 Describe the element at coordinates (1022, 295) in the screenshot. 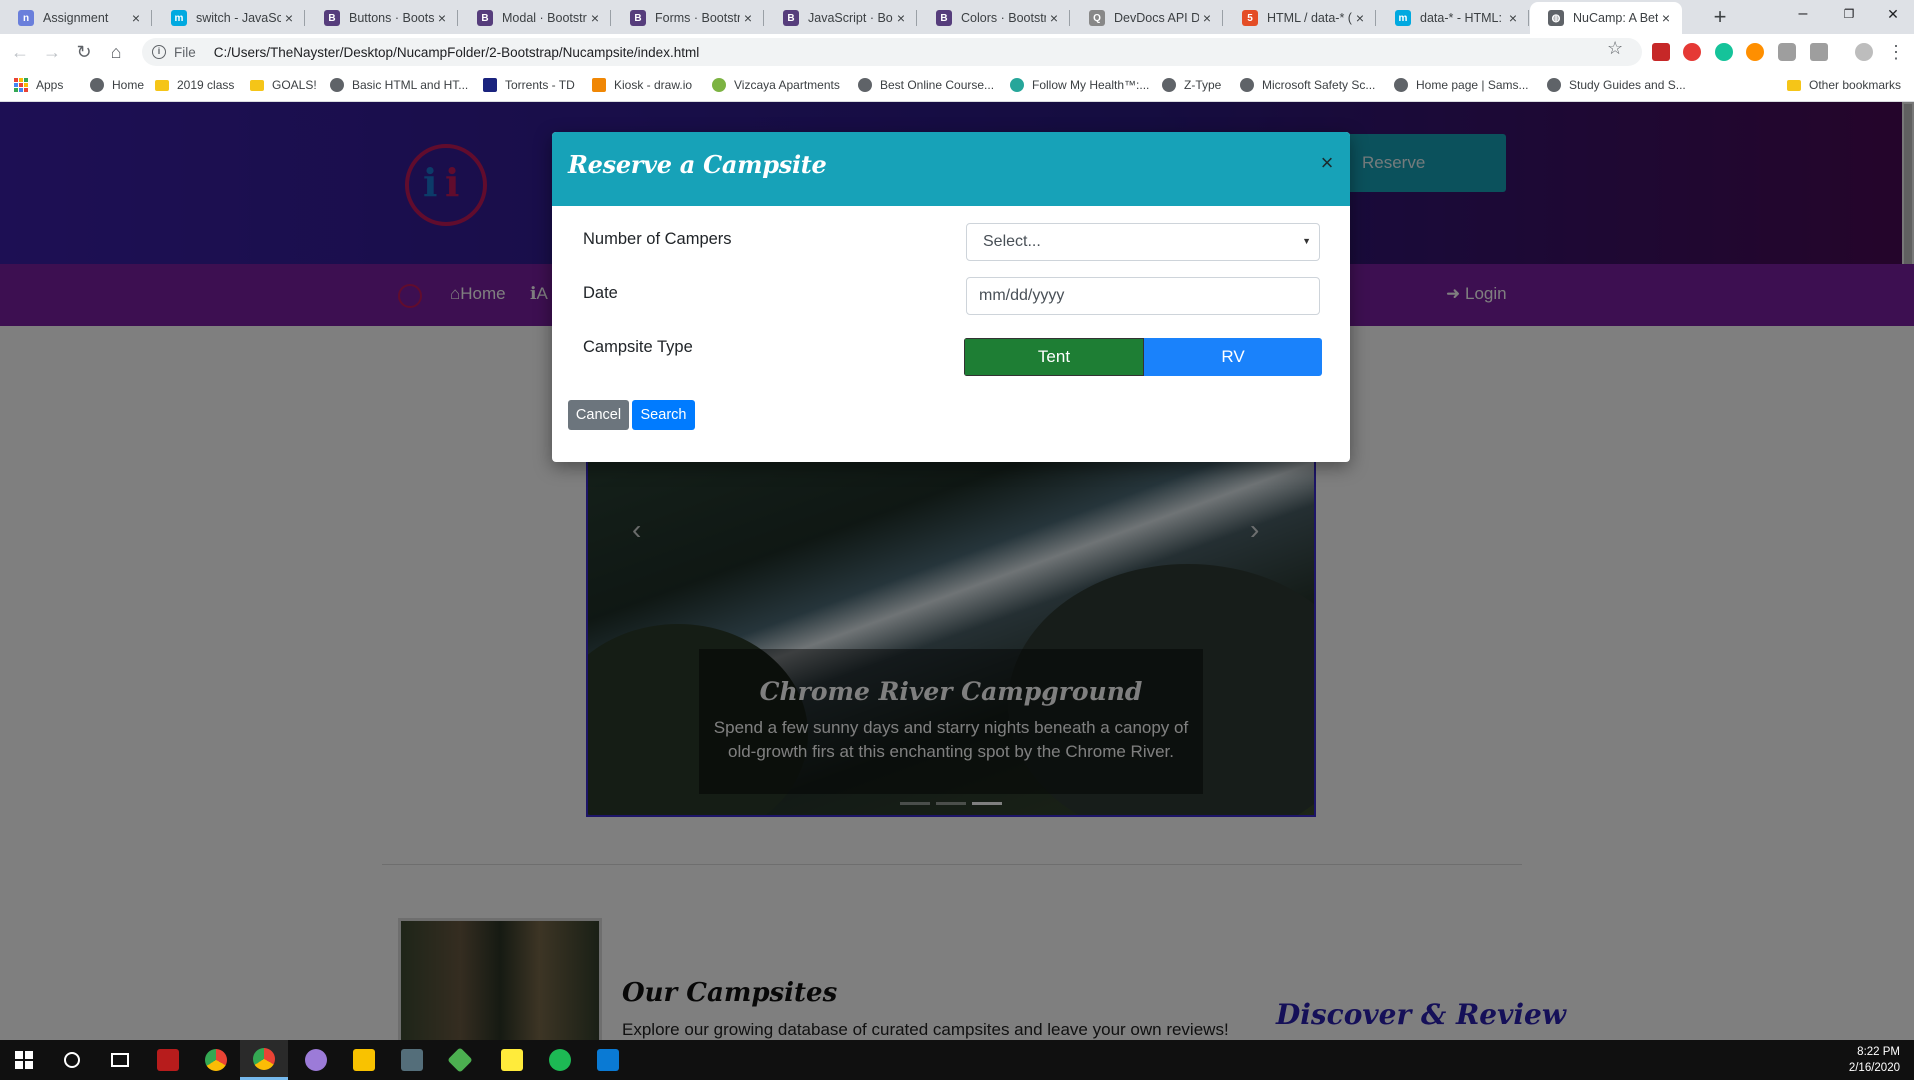

I see `date-placeholder: mm/dd/yyyy` at that location.